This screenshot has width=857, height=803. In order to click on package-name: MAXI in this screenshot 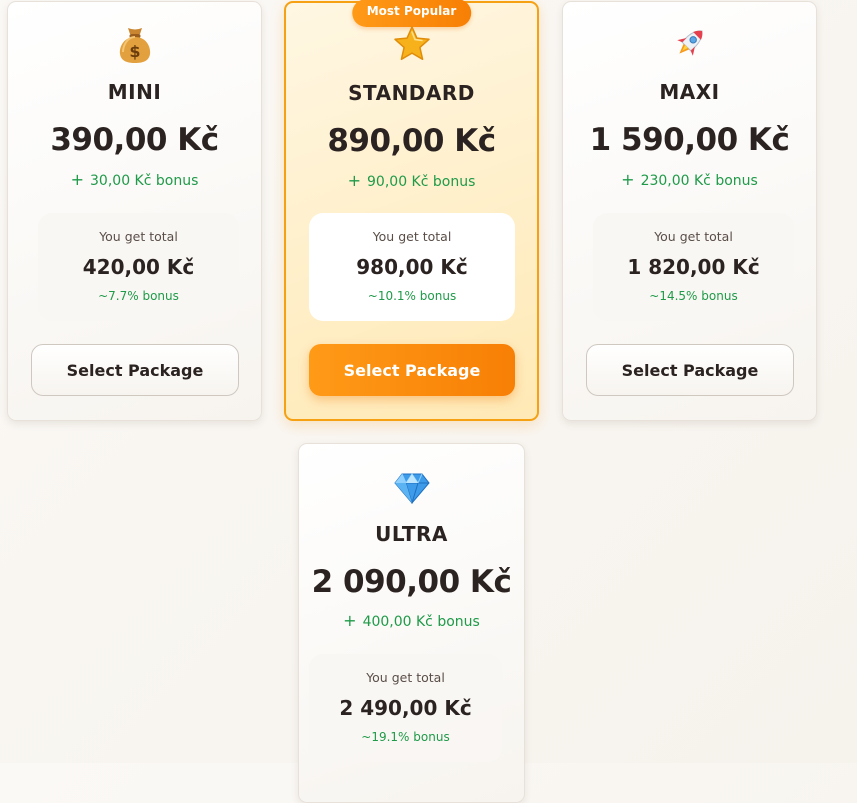, I will do `click(689, 92)`.